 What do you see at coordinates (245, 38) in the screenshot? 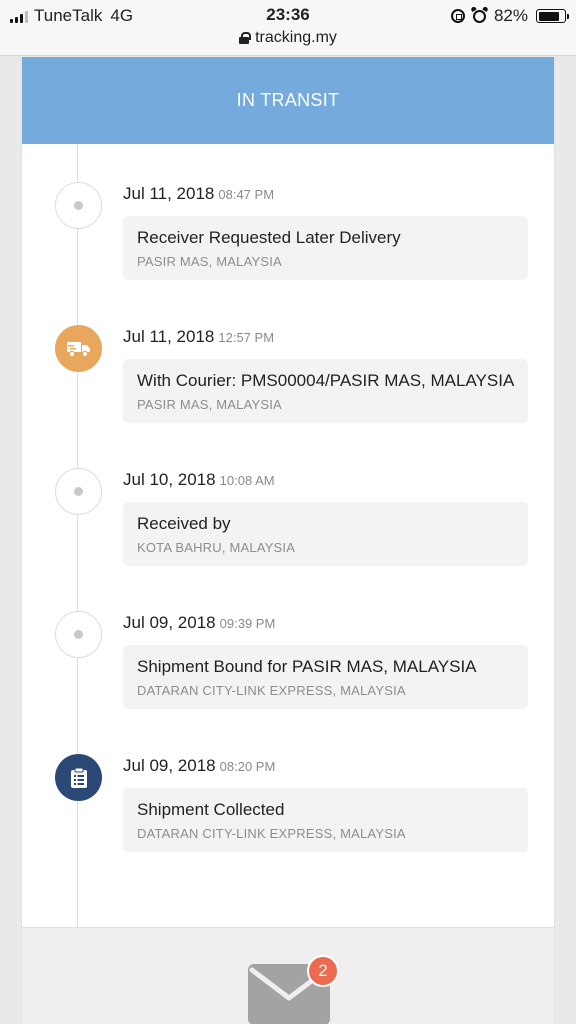
I see `lock-icon` at bounding box center [245, 38].